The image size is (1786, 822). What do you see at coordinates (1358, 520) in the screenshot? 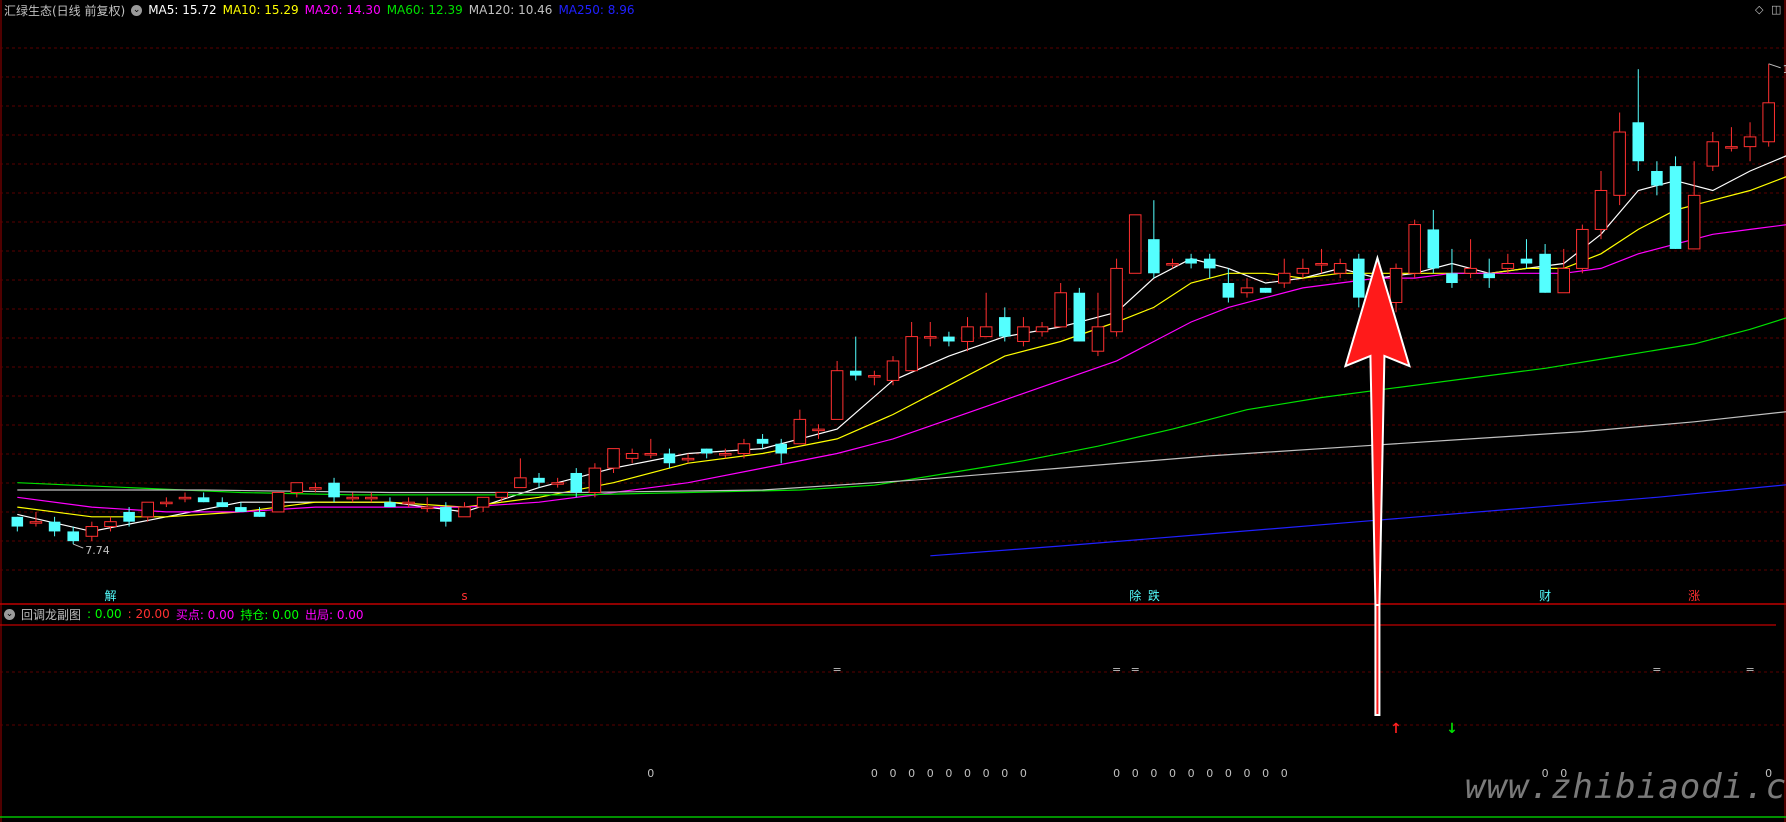
I see `ma-line-ma250` at bounding box center [1358, 520].